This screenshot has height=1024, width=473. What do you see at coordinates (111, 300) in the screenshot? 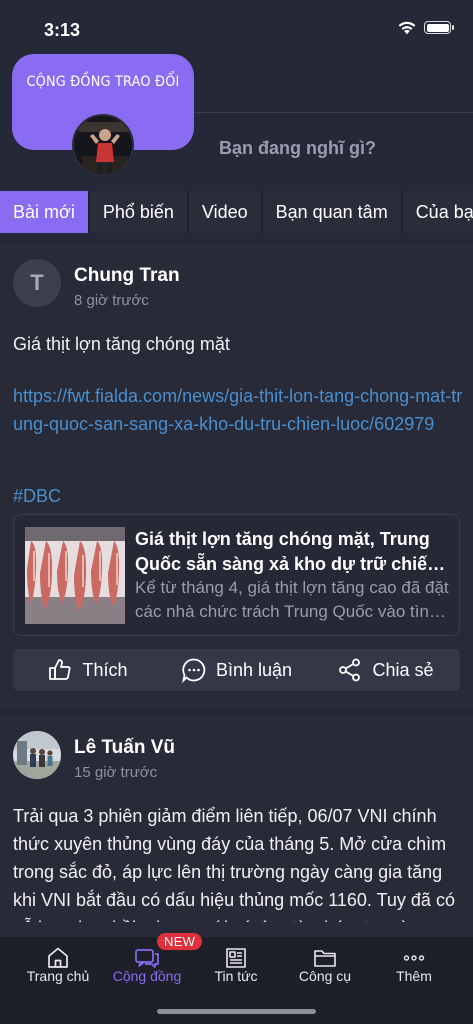
I see `post-time: 8 giờ trước` at bounding box center [111, 300].